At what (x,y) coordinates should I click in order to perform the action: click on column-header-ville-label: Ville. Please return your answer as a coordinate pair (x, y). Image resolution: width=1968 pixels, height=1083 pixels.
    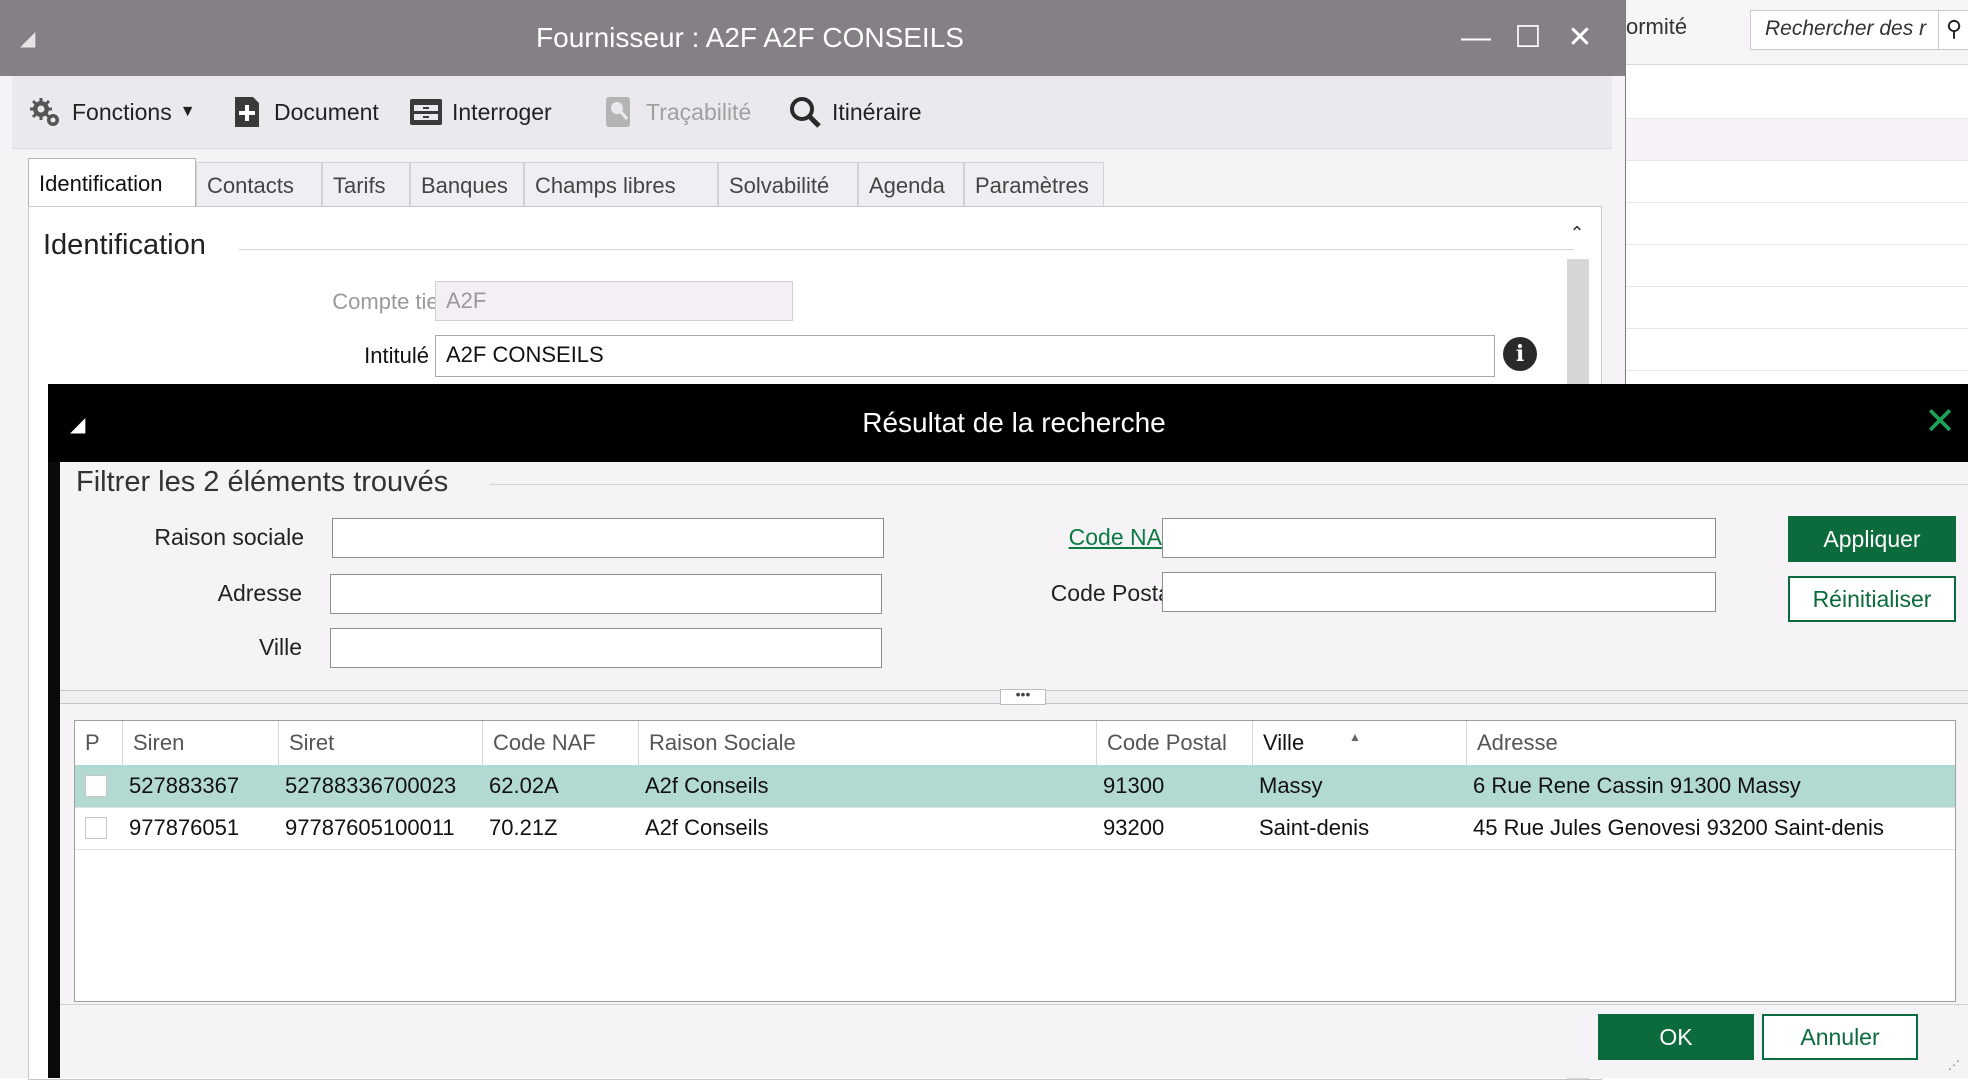
    Looking at the image, I should click on (1284, 742).